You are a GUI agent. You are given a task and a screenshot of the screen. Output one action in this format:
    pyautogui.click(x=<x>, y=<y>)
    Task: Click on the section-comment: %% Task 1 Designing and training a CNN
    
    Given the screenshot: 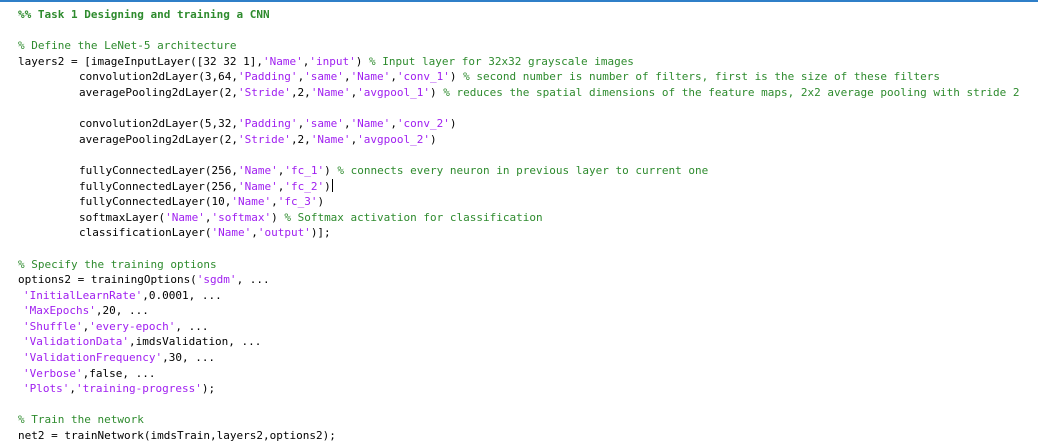 What is the action you would take?
    pyautogui.click(x=144, y=14)
    